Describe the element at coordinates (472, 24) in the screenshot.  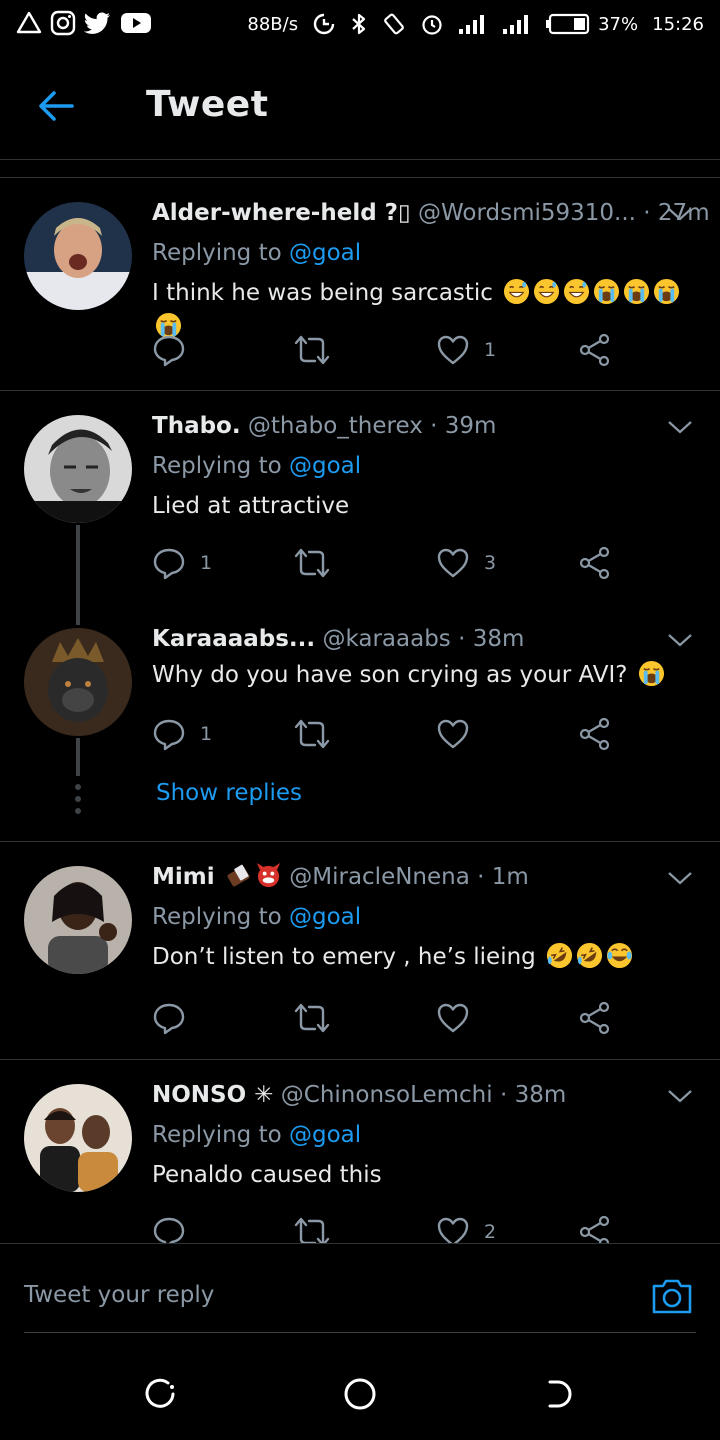
I see `signal-icon` at that location.